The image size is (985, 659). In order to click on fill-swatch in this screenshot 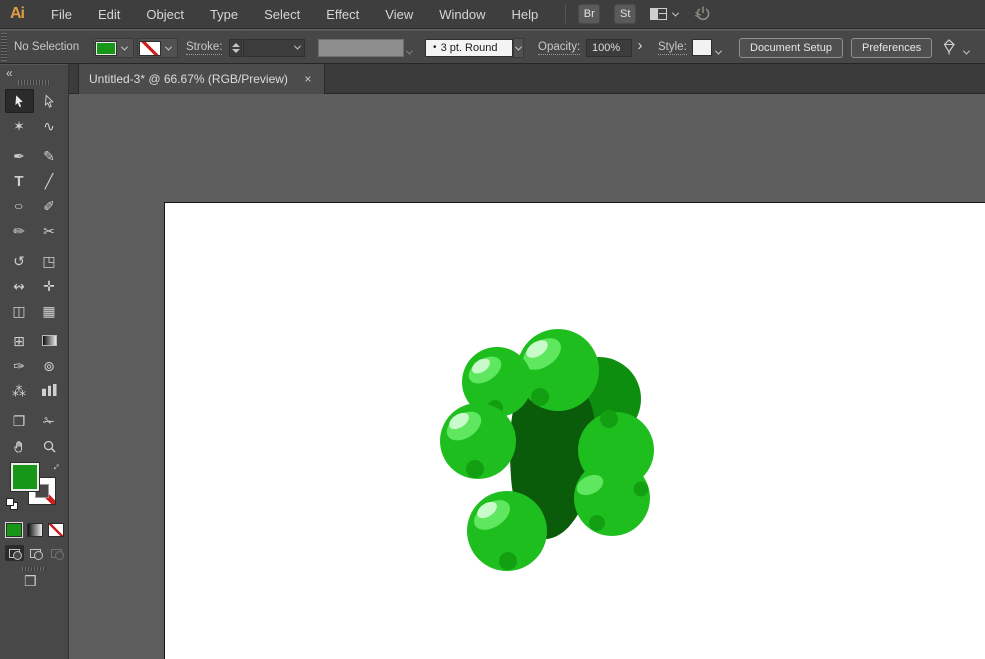, I will do `click(106, 48)`.